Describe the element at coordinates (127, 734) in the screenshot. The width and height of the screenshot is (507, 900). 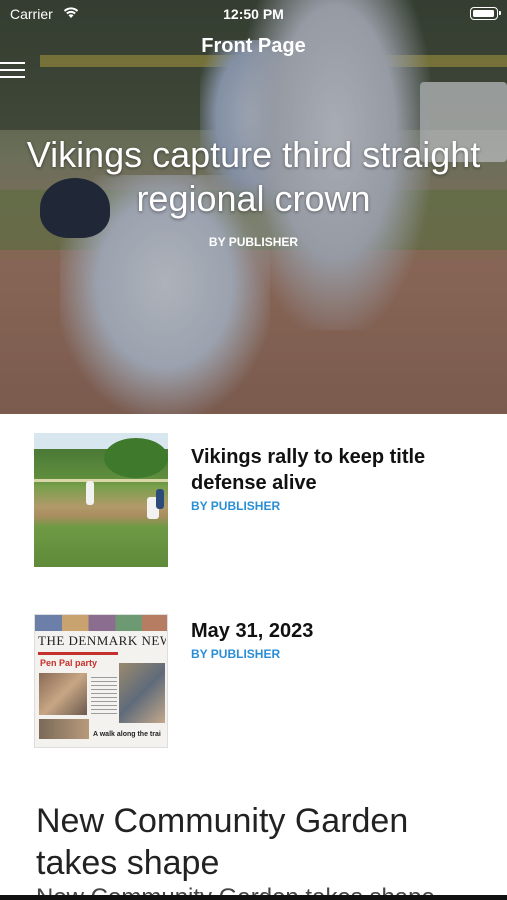
I see `newspaper-footer: A walk along the trai` at that location.